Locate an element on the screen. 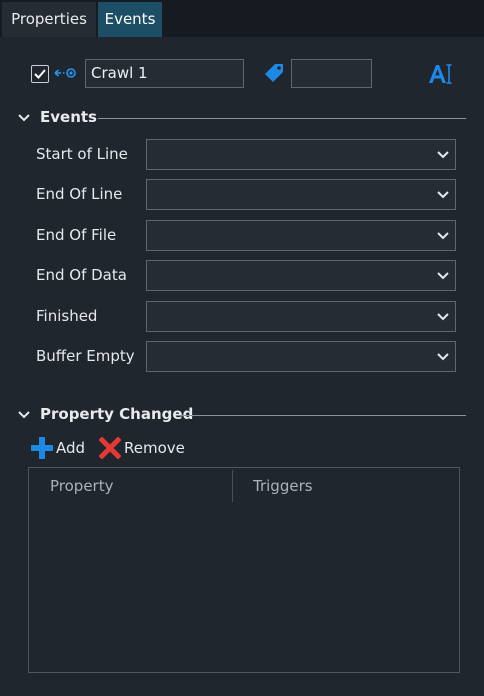 The image size is (484, 696). link-icon is located at coordinates (66, 73).